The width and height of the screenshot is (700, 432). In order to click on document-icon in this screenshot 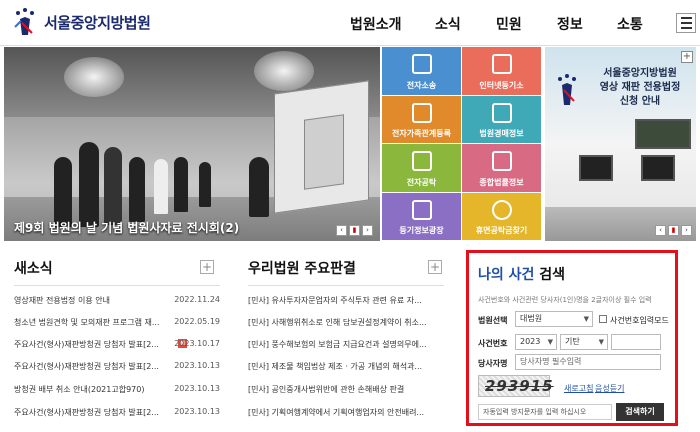, I will do `click(501, 161)`.